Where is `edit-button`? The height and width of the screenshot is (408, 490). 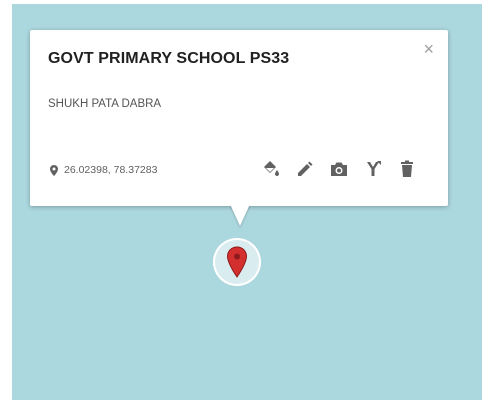
edit-button is located at coordinates (305, 169).